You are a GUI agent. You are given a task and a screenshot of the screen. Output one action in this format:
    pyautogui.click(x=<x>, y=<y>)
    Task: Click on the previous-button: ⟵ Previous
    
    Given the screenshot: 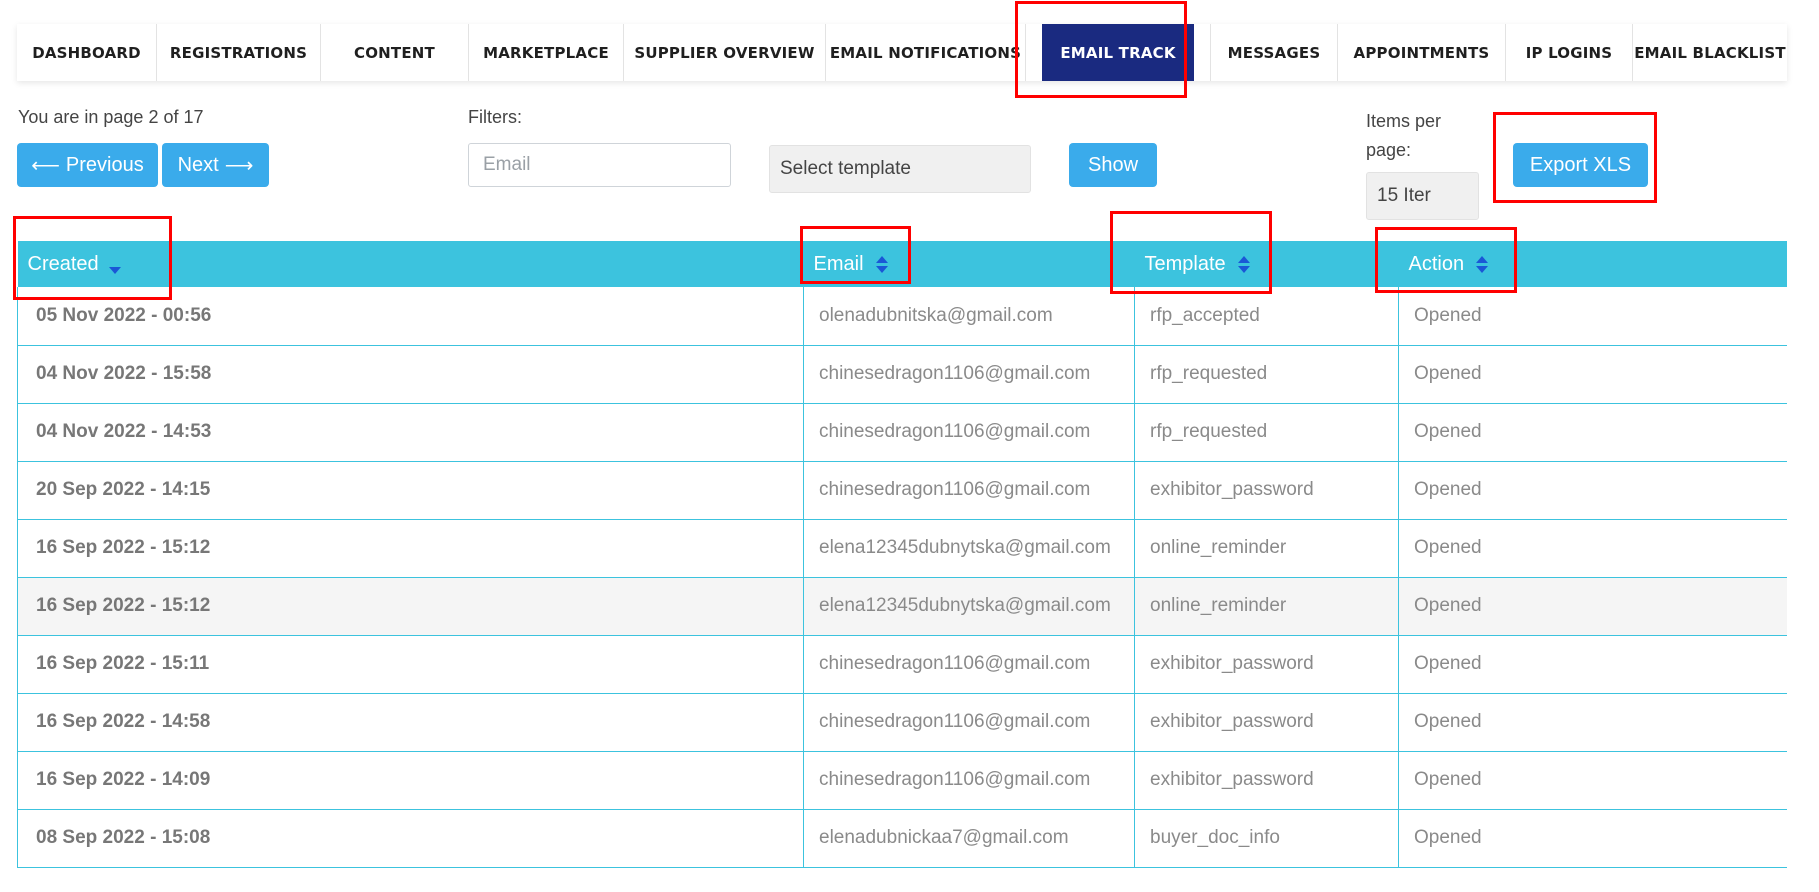 What is the action you would take?
    pyautogui.click(x=87, y=165)
    